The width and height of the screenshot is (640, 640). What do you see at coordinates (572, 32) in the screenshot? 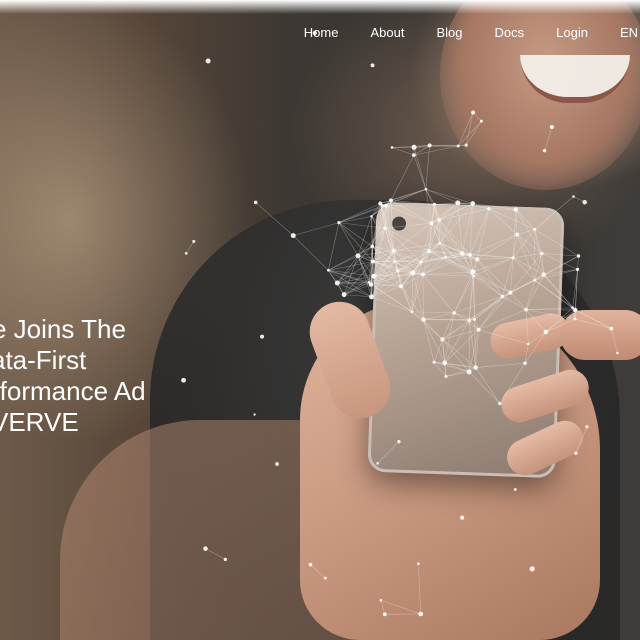
I see `nav-login-link: Login` at bounding box center [572, 32].